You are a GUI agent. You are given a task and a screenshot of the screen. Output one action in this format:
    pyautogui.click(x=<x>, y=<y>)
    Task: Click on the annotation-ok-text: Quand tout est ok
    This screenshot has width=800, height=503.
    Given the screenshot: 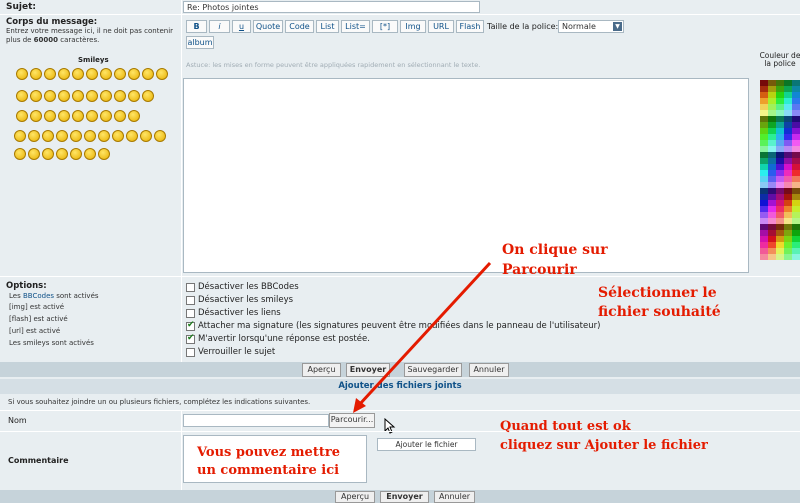 What is the action you would take?
    pyautogui.click(x=565, y=426)
    